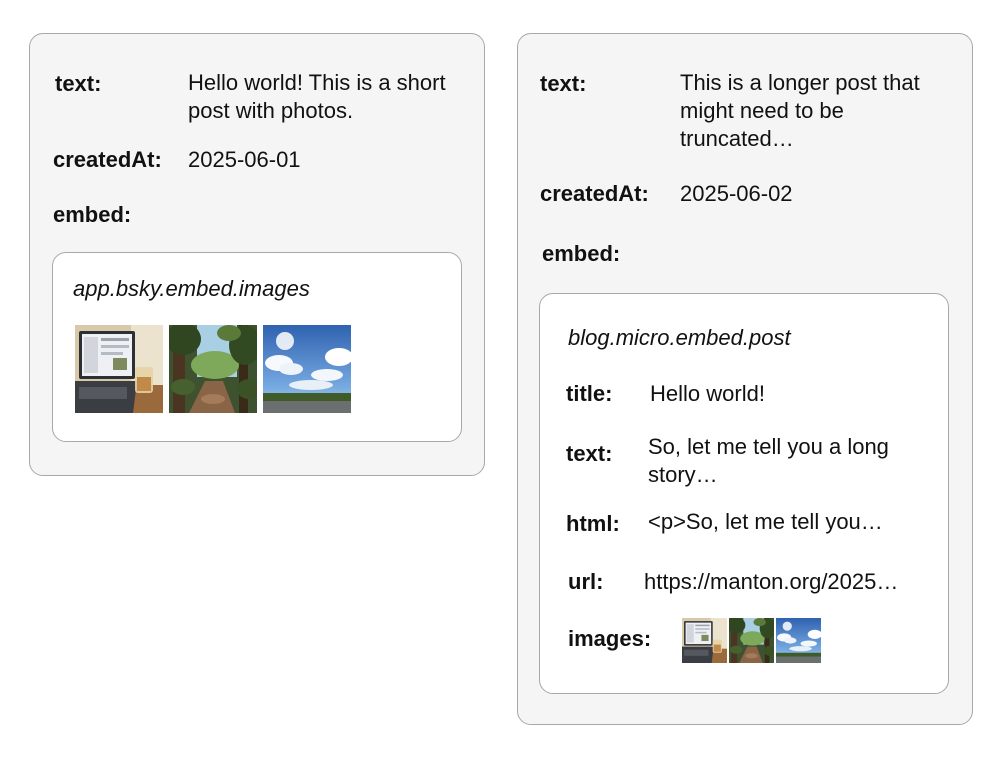 Image resolution: width=1000 pixels, height=758 pixels. I want to click on embed-title-value: Hello world!, so click(707, 393).